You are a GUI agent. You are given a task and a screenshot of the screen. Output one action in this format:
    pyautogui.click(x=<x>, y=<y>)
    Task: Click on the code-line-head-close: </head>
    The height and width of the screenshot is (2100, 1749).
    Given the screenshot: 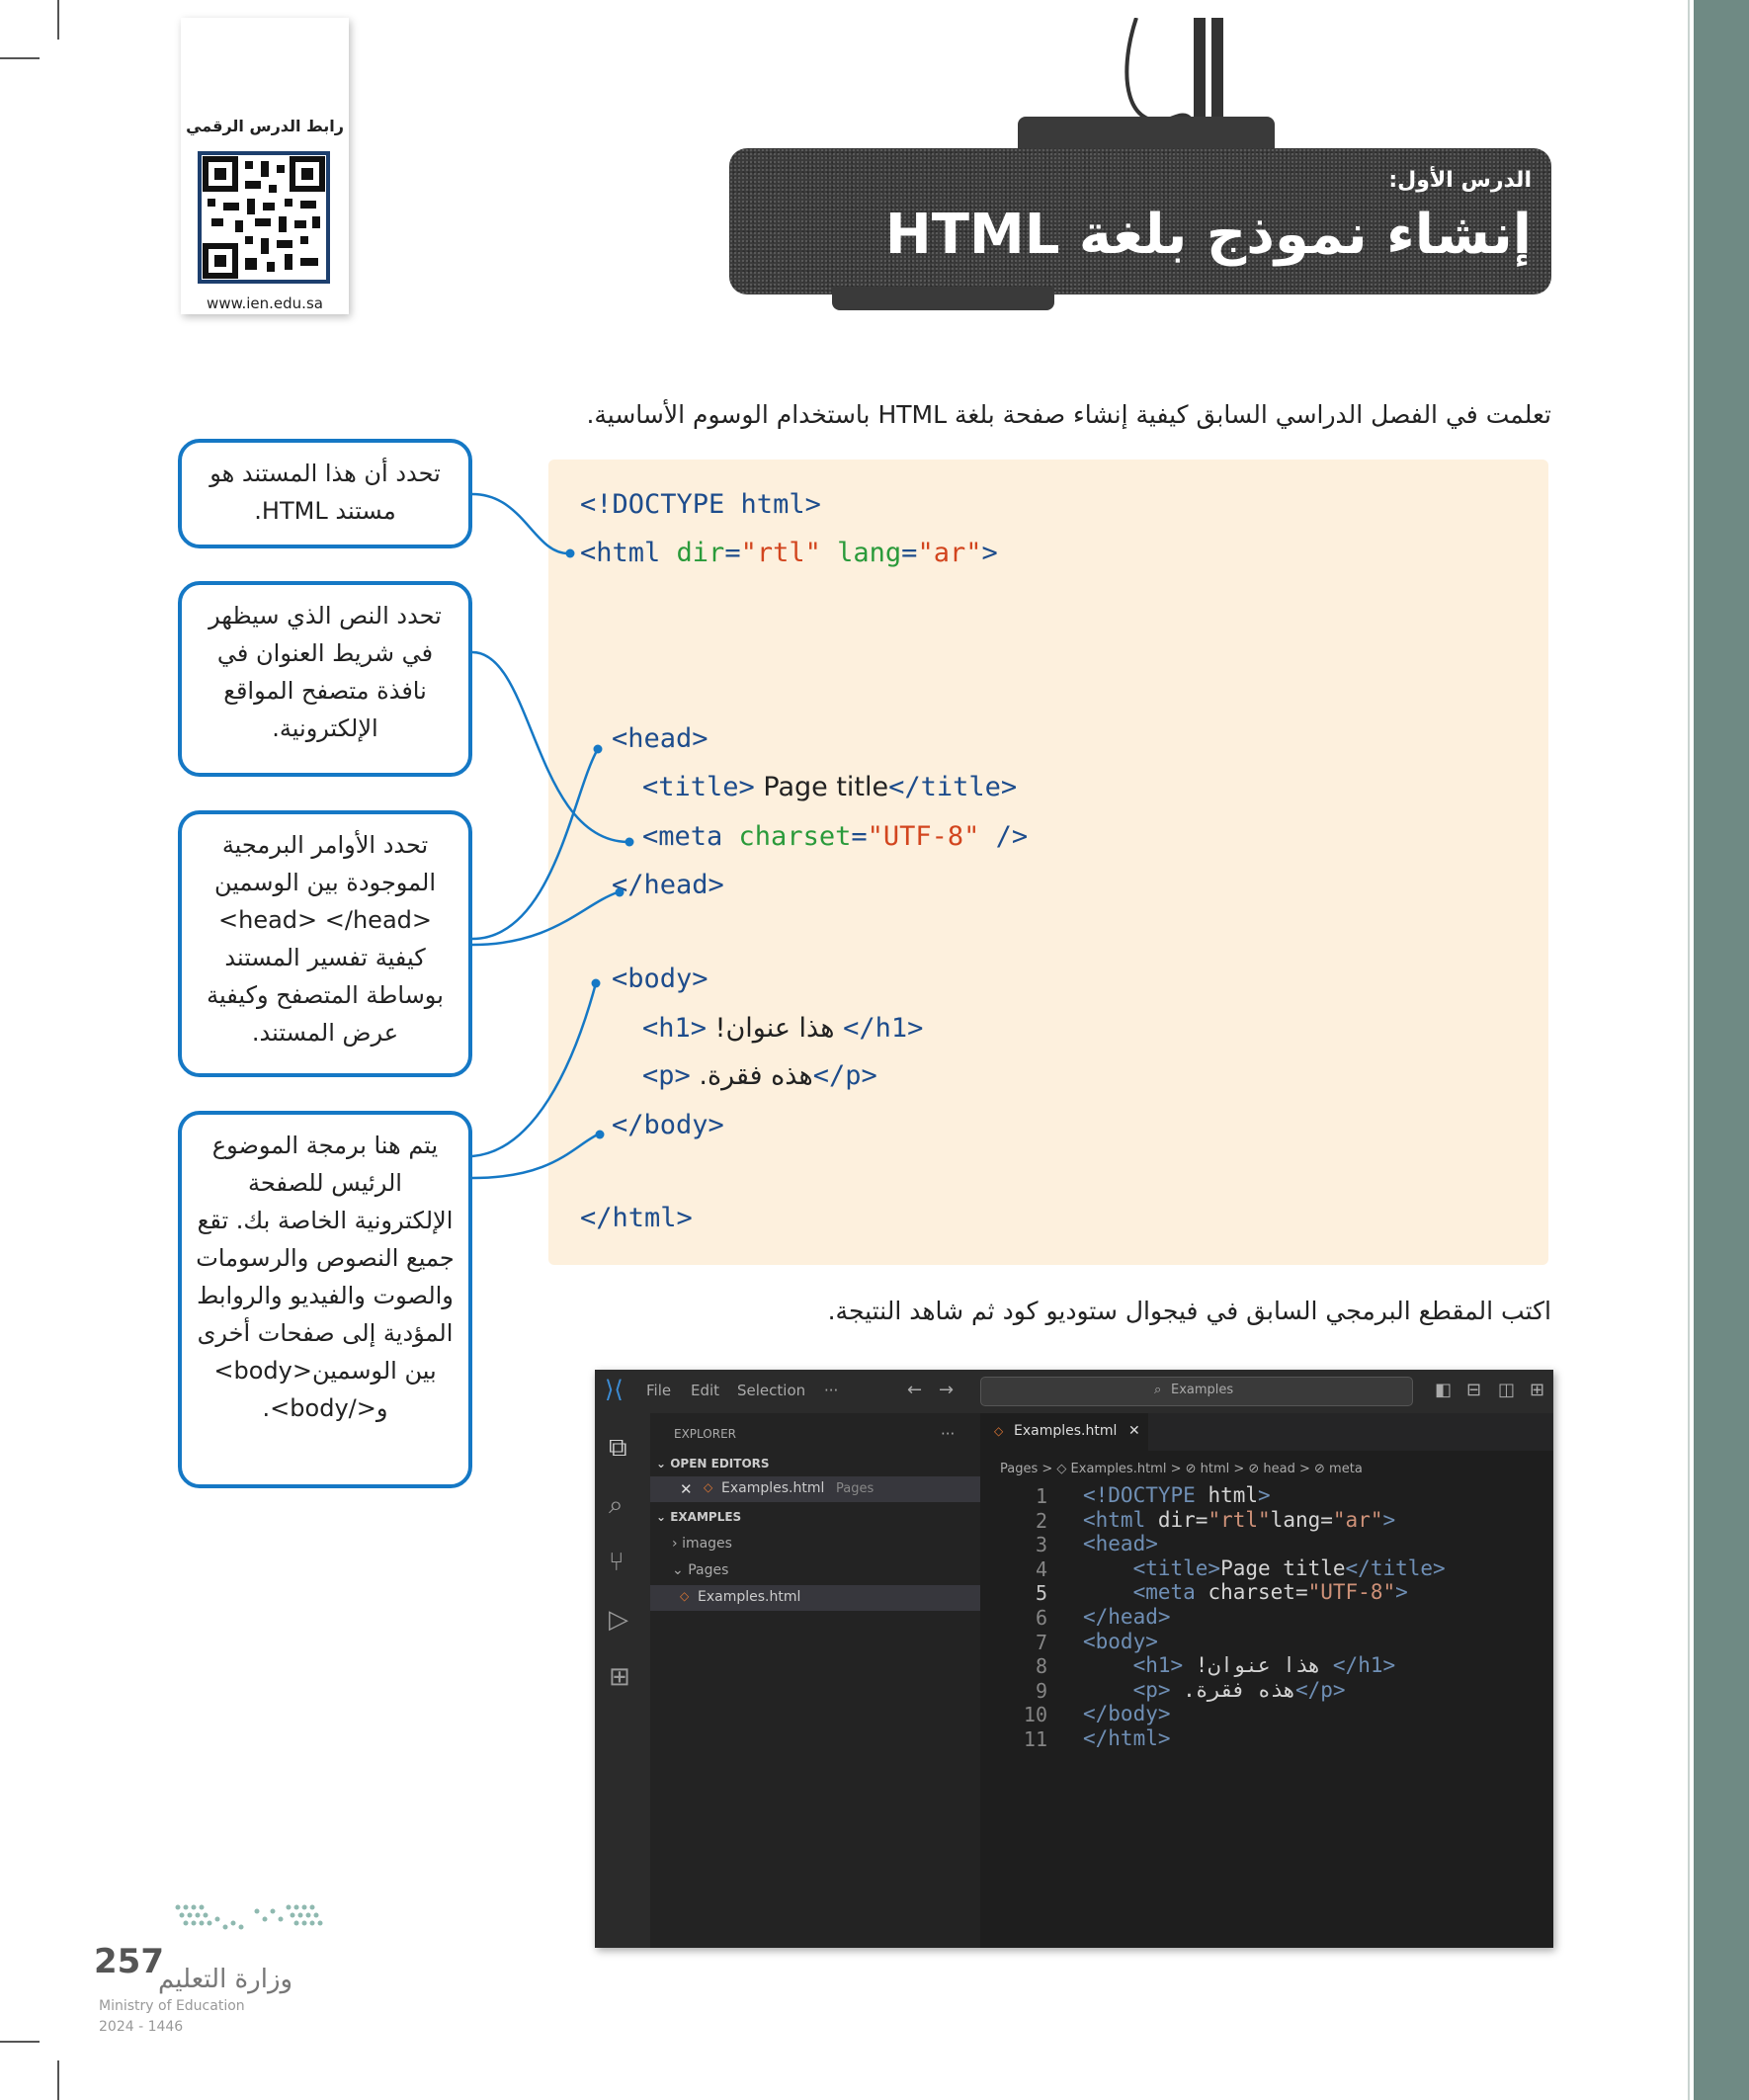 What is the action you would take?
    pyautogui.click(x=668, y=885)
    